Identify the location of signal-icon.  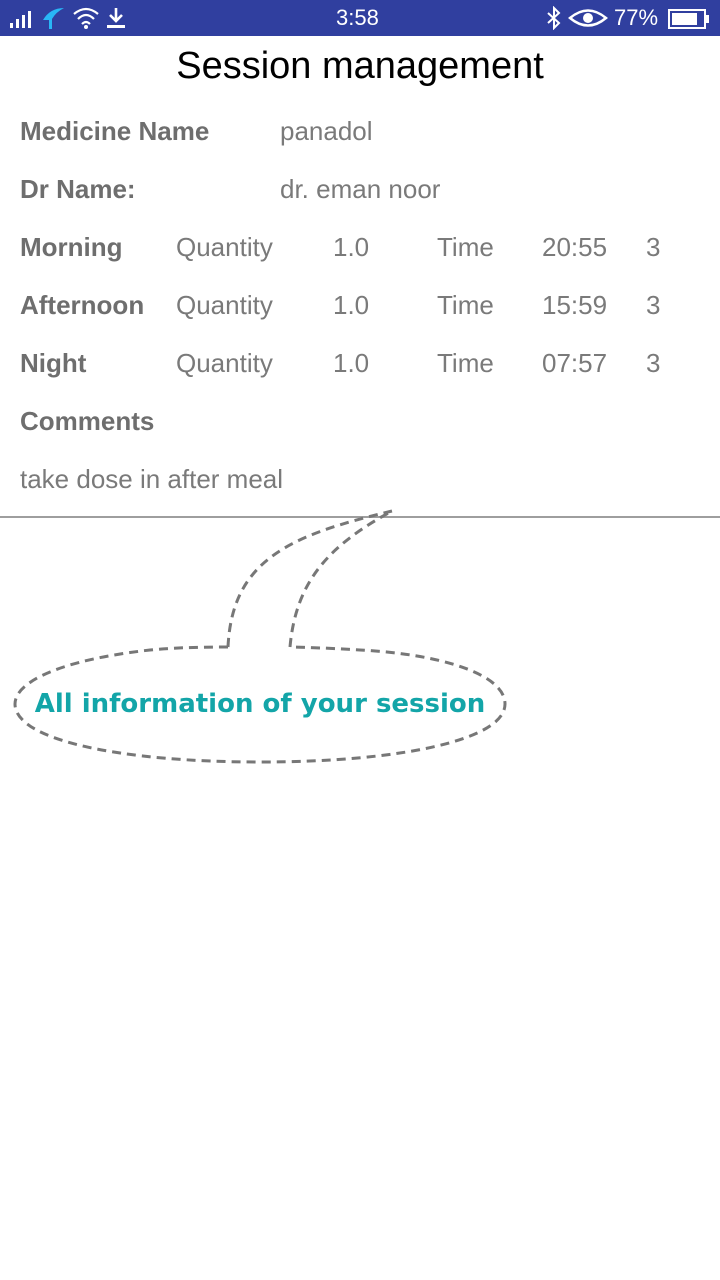
(20, 19).